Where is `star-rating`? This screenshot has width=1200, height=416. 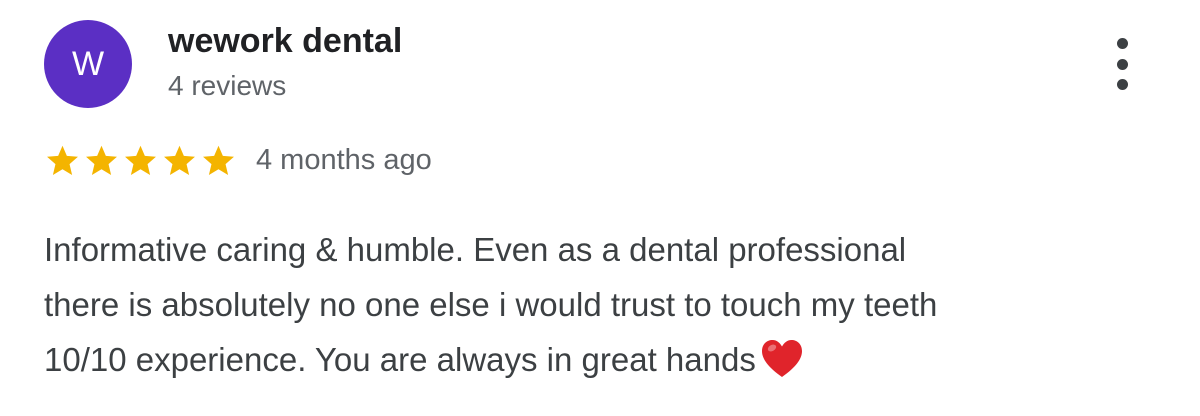
star-rating is located at coordinates (140, 161).